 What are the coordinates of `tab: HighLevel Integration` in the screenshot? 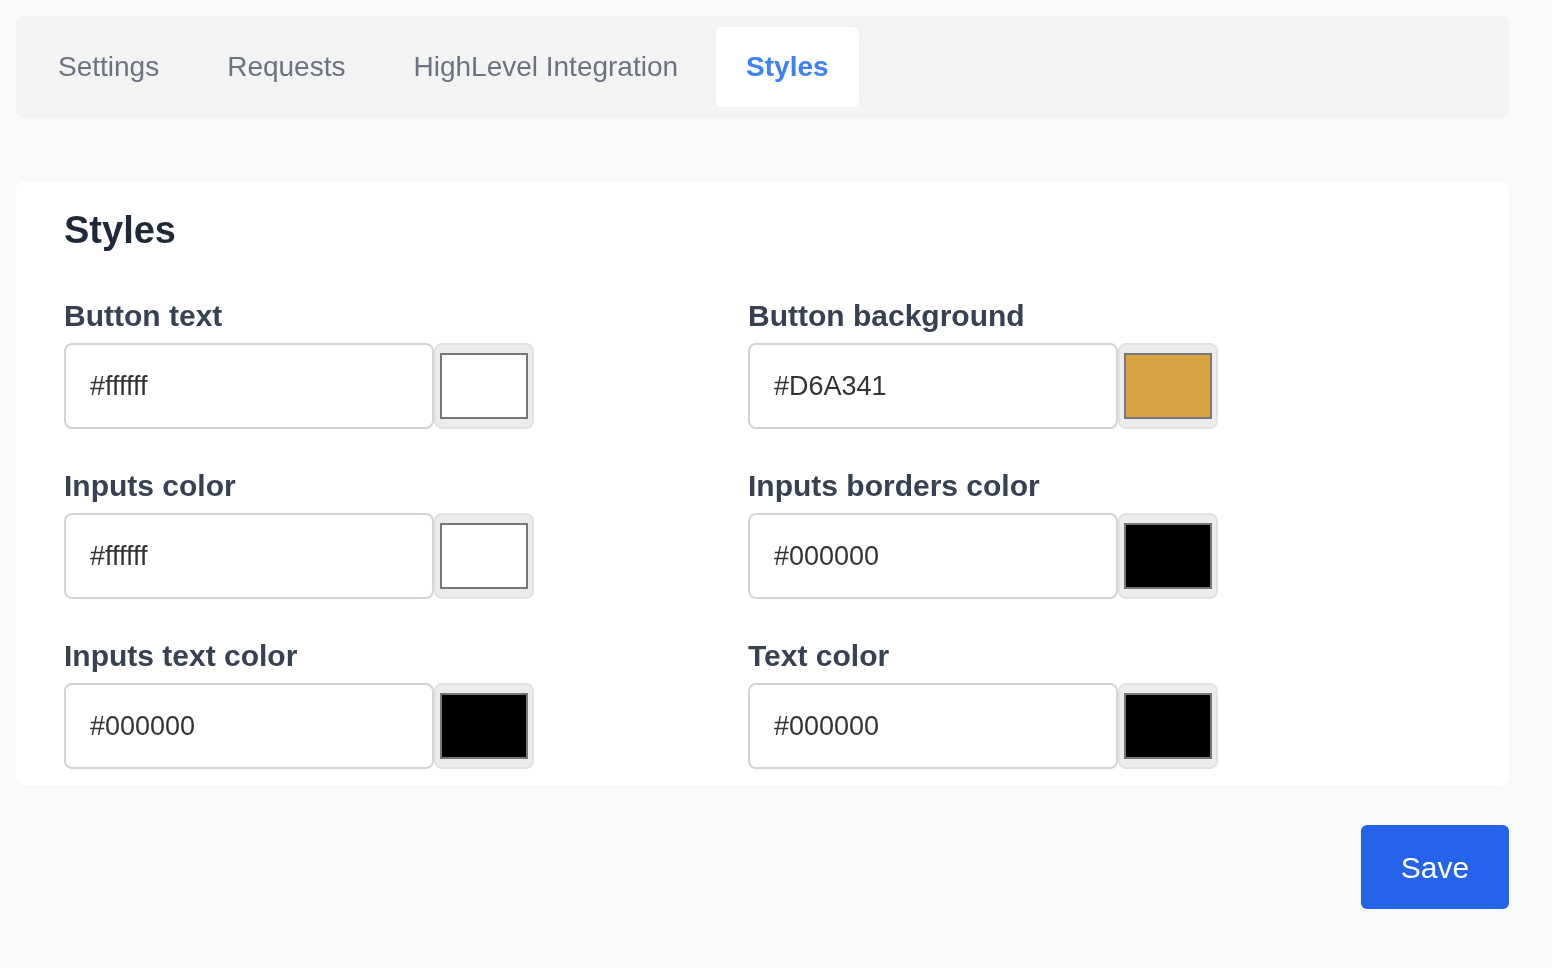 It's located at (546, 67).